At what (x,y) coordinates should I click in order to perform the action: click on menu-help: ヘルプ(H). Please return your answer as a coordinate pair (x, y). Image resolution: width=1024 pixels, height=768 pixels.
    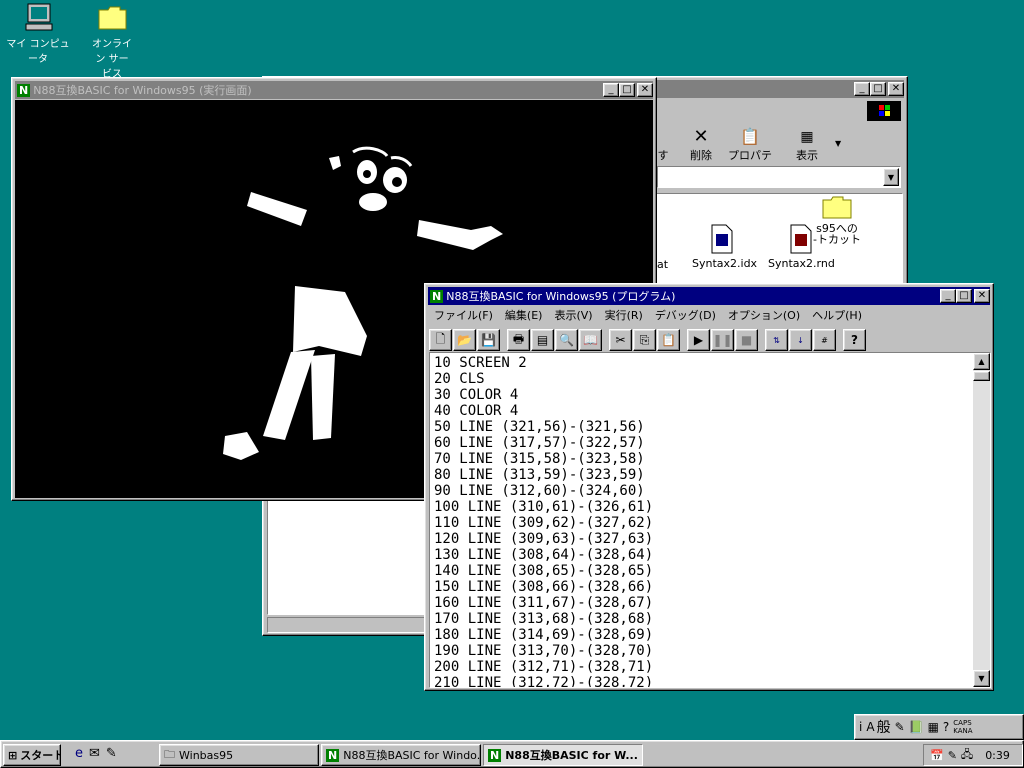
    Looking at the image, I should click on (837, 315).